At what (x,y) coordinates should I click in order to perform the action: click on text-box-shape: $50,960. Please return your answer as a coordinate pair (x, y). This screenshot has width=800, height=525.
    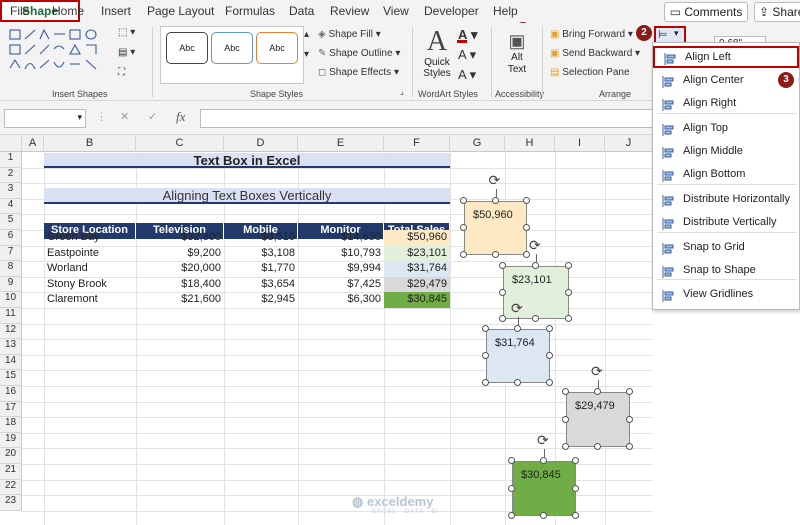
    Looking at the image, I should click on (495, 228).